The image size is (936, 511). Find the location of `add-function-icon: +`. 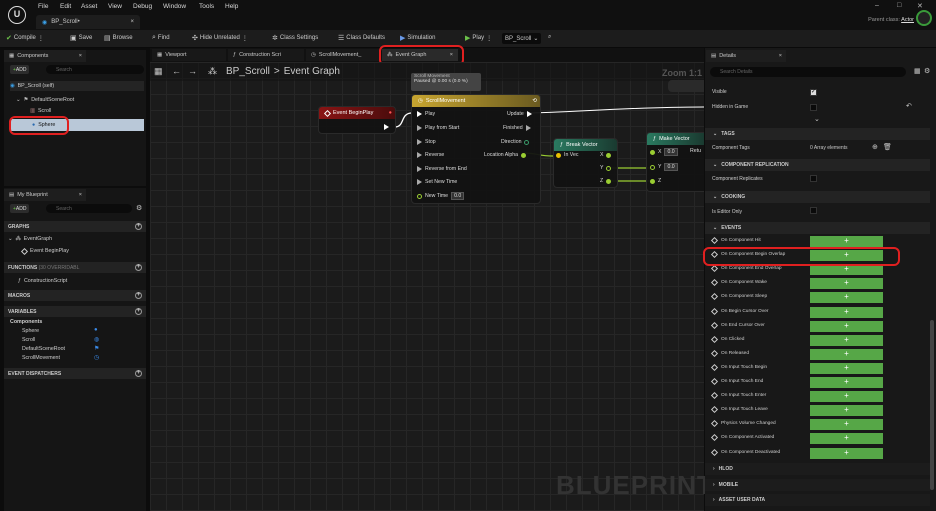

add-function-icon: + is located at coordinates (138, 267).